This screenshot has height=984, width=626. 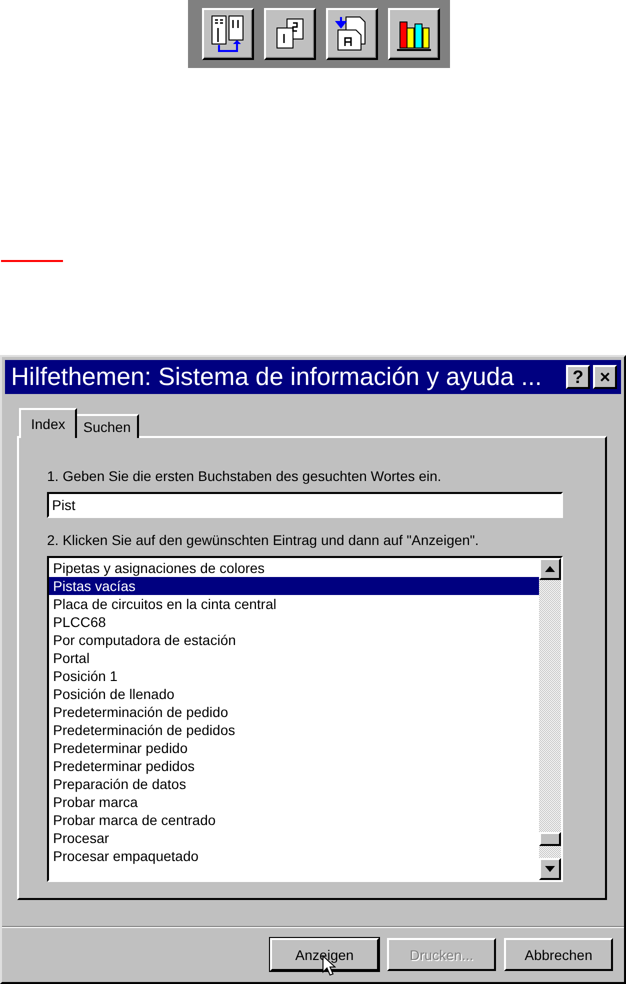 What do you see at coordinates (294, 712) in the screenshot?
I see `list-item: Predeterminación de pedido` at bounding box center [294, 712].